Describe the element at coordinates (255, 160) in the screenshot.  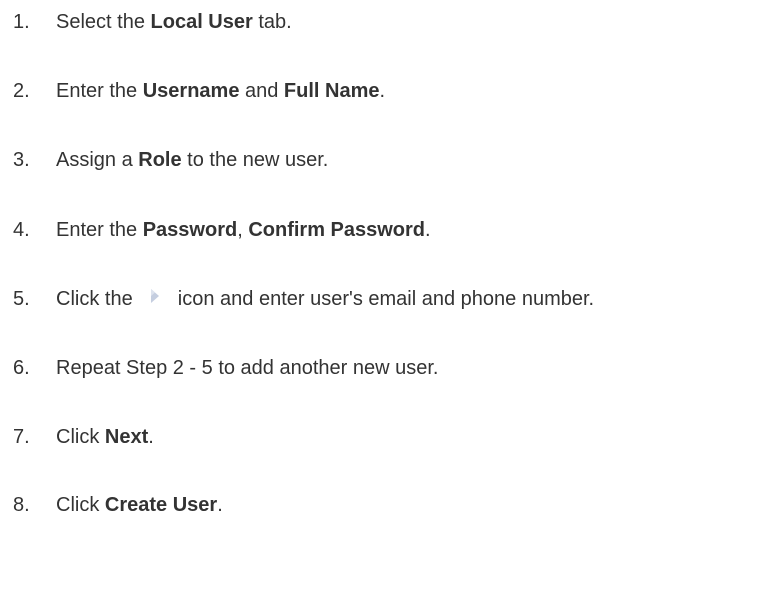
I see `step-text-post: to the new user.` at that location.